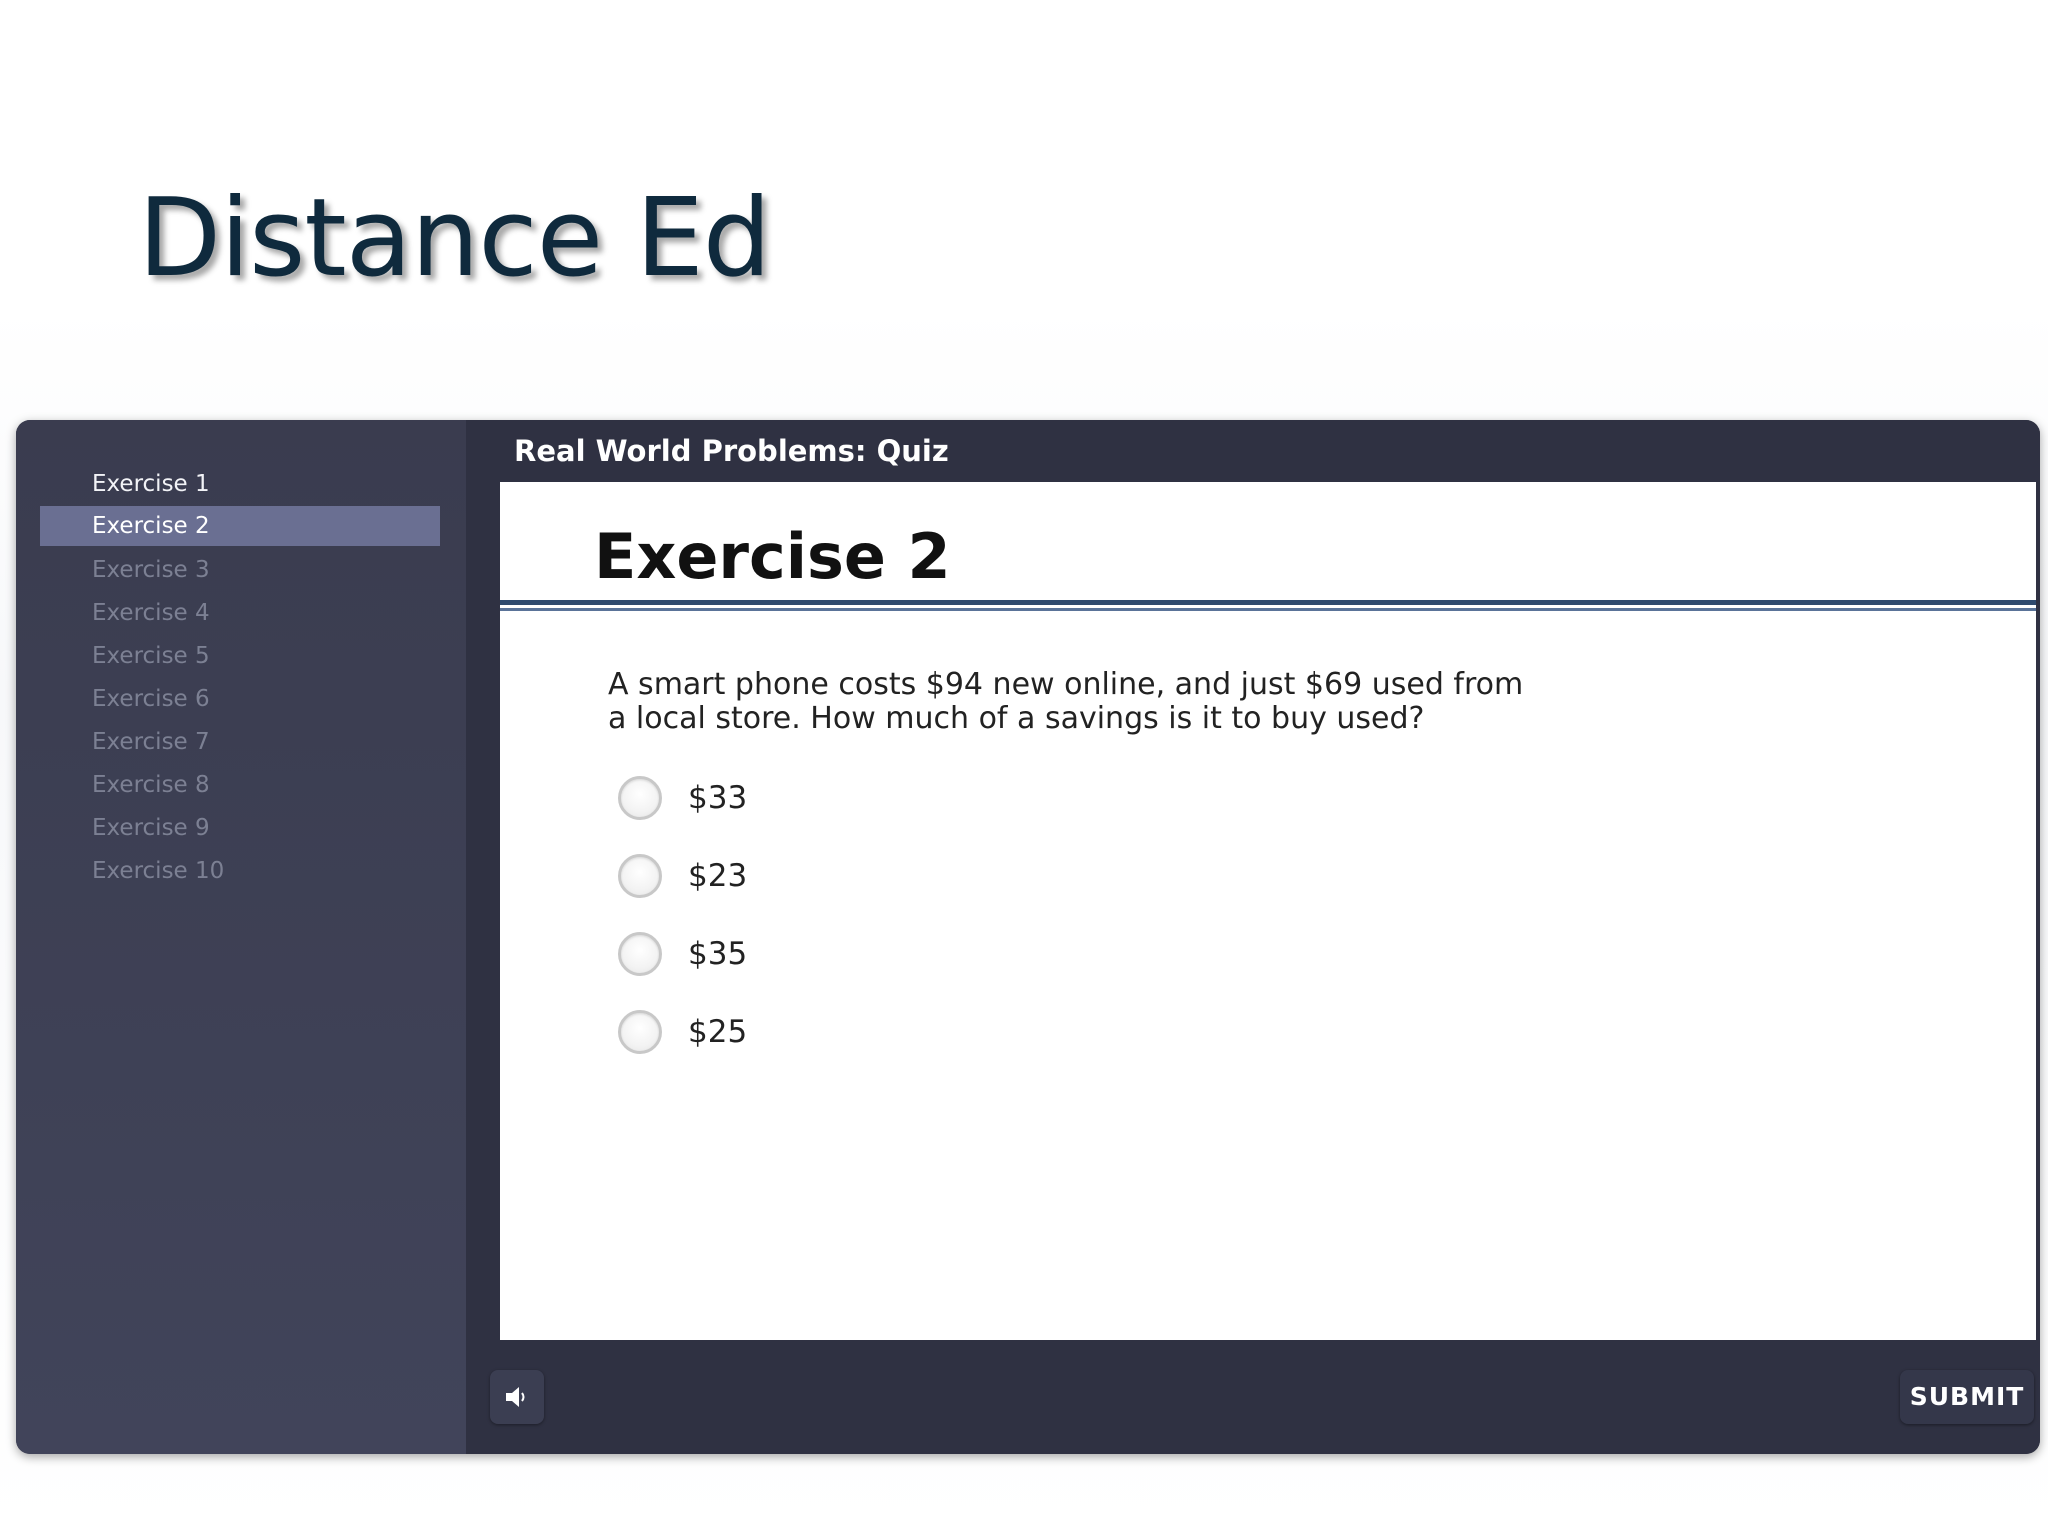 Image resolution: width=2048 pixels, height=1536 pixels. Describe the element at coordinates (682, 954) in the screenshot. I see `answer-option-3: $35` at that location.